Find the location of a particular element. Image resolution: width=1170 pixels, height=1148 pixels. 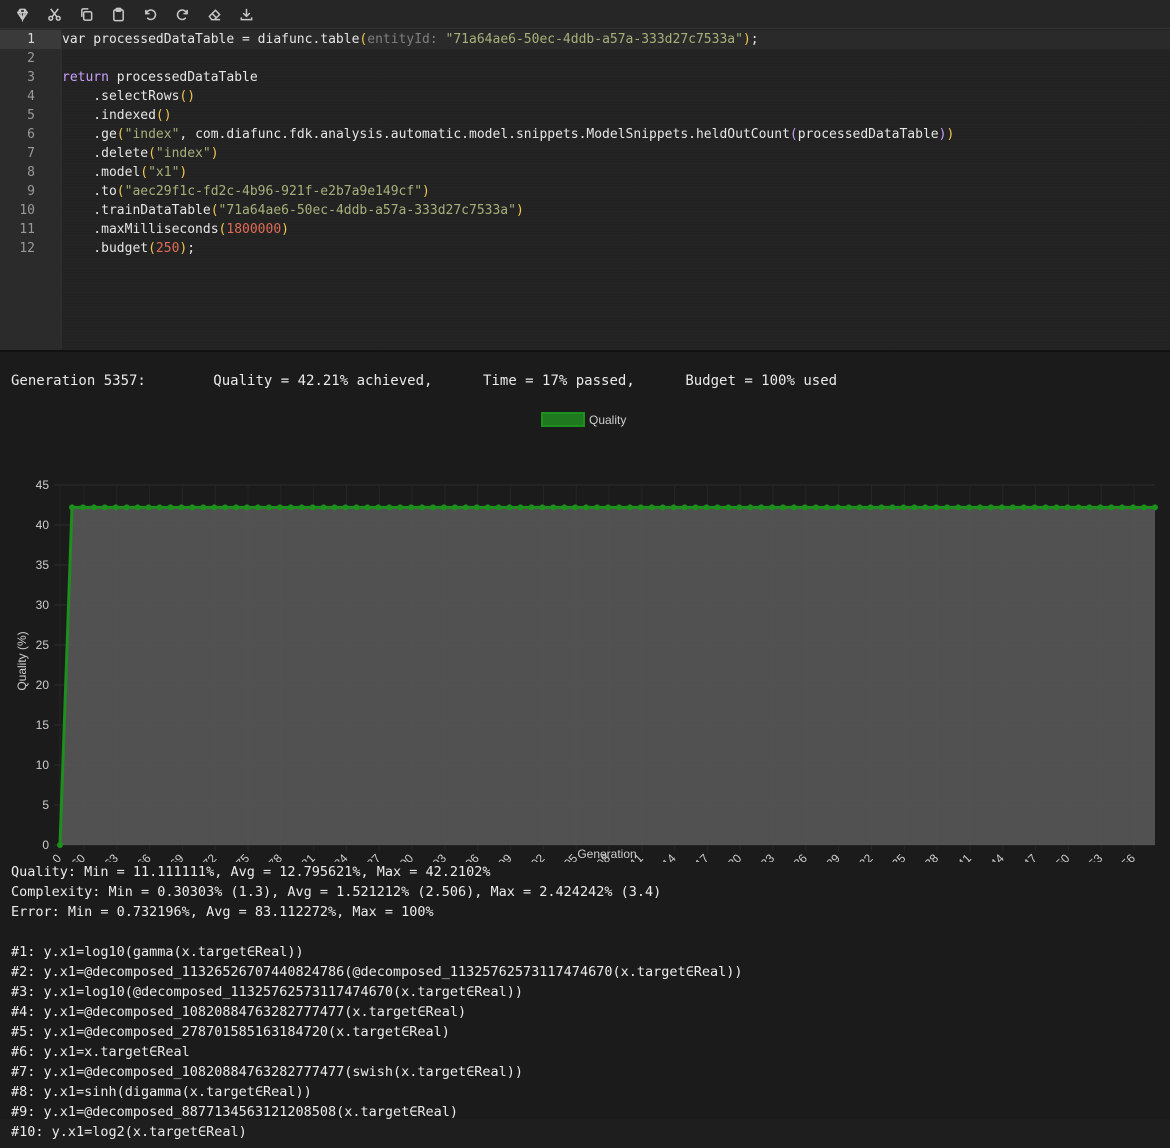

x-tick-label: 5341 is located at coordinates (959, 856).